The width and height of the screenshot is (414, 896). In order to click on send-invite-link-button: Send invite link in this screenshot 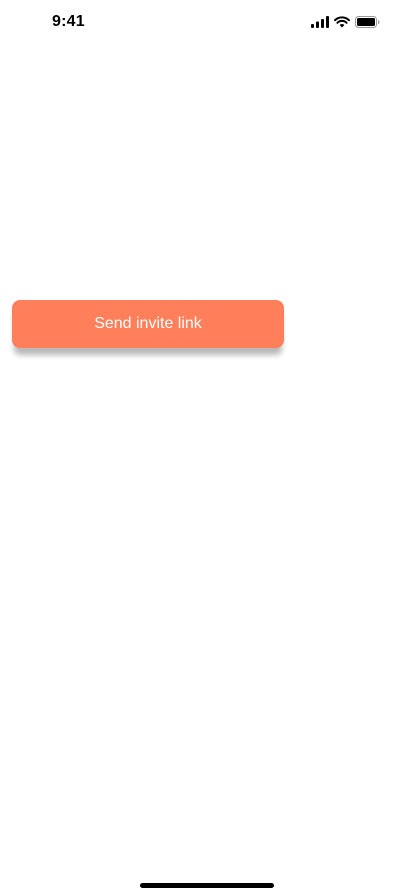, I will do `click(148, 324)`.